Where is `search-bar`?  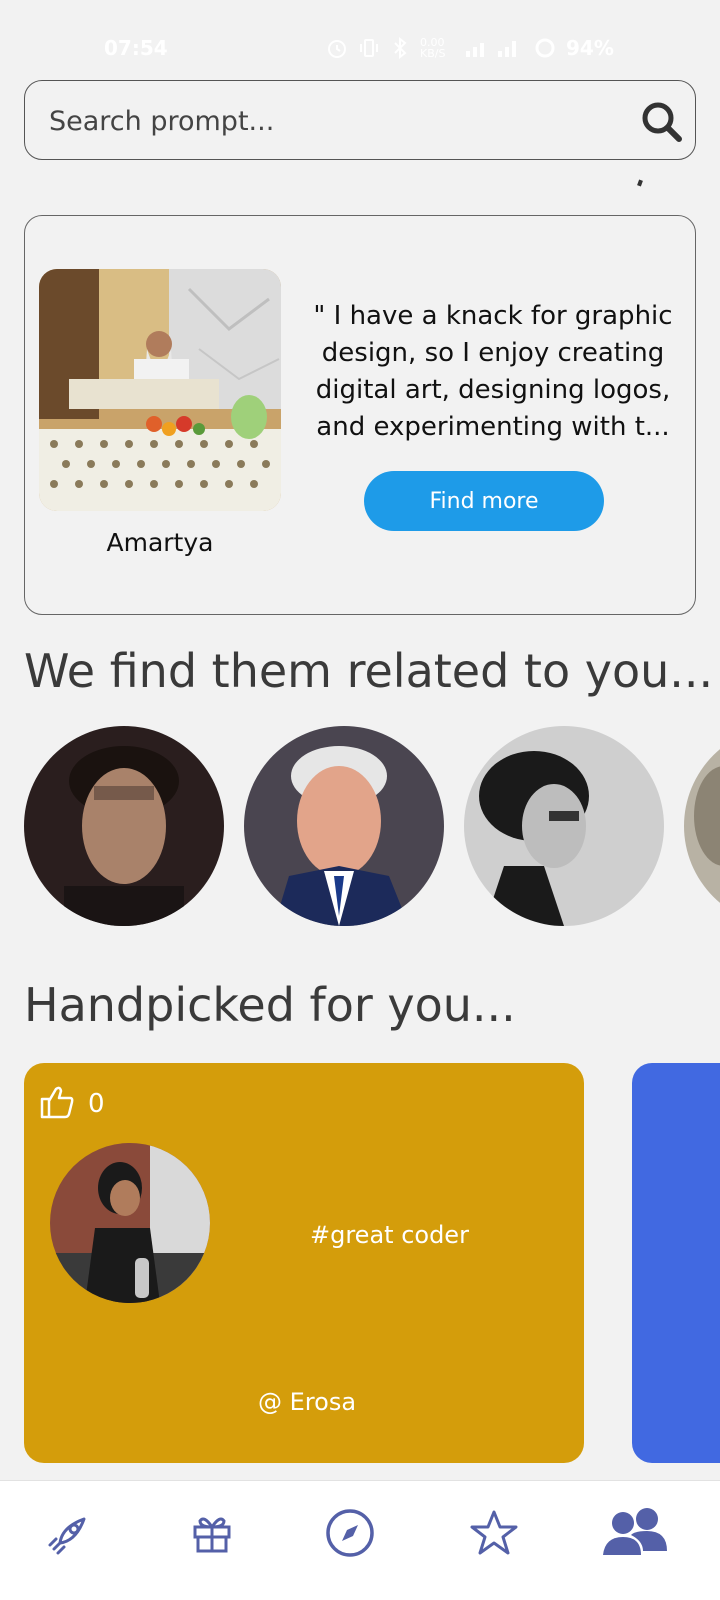 search-bar is located at coordinates (360, 120).